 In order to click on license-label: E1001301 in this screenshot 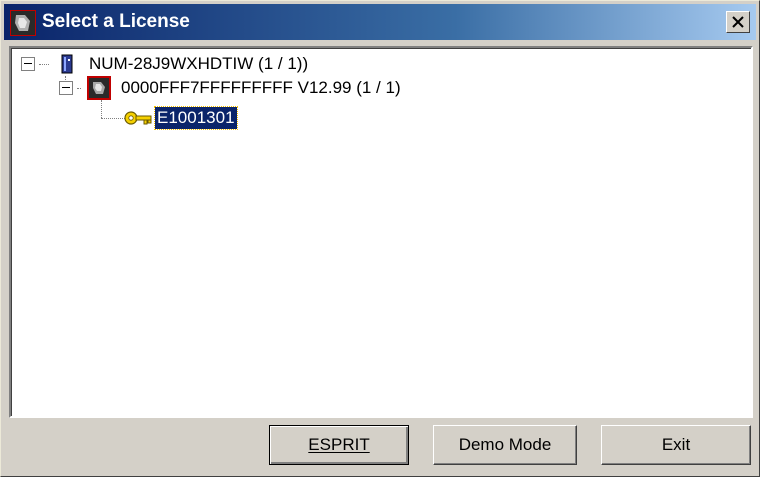, I will do `click(196, 118)`.